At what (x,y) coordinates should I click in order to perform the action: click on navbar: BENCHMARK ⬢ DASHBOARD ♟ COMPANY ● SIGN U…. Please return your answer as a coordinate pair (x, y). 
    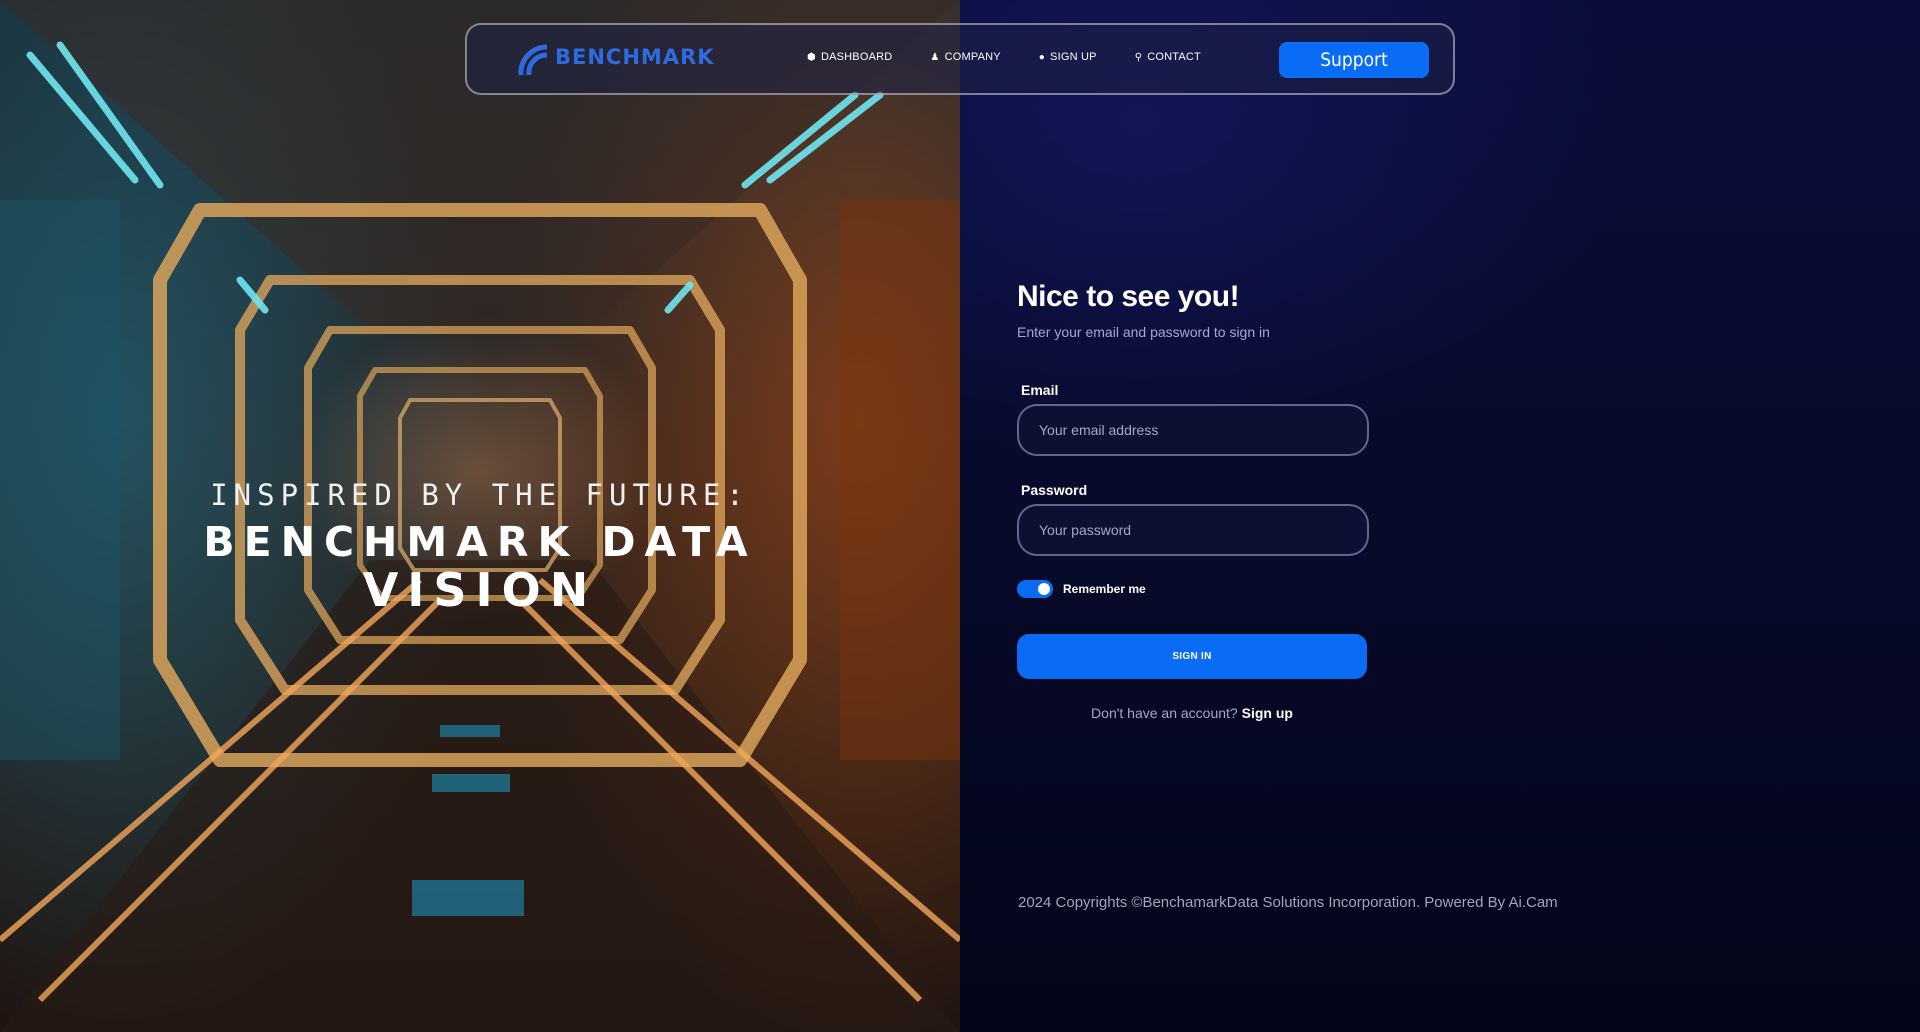
    Looking at the image, I should click on (960, 59).